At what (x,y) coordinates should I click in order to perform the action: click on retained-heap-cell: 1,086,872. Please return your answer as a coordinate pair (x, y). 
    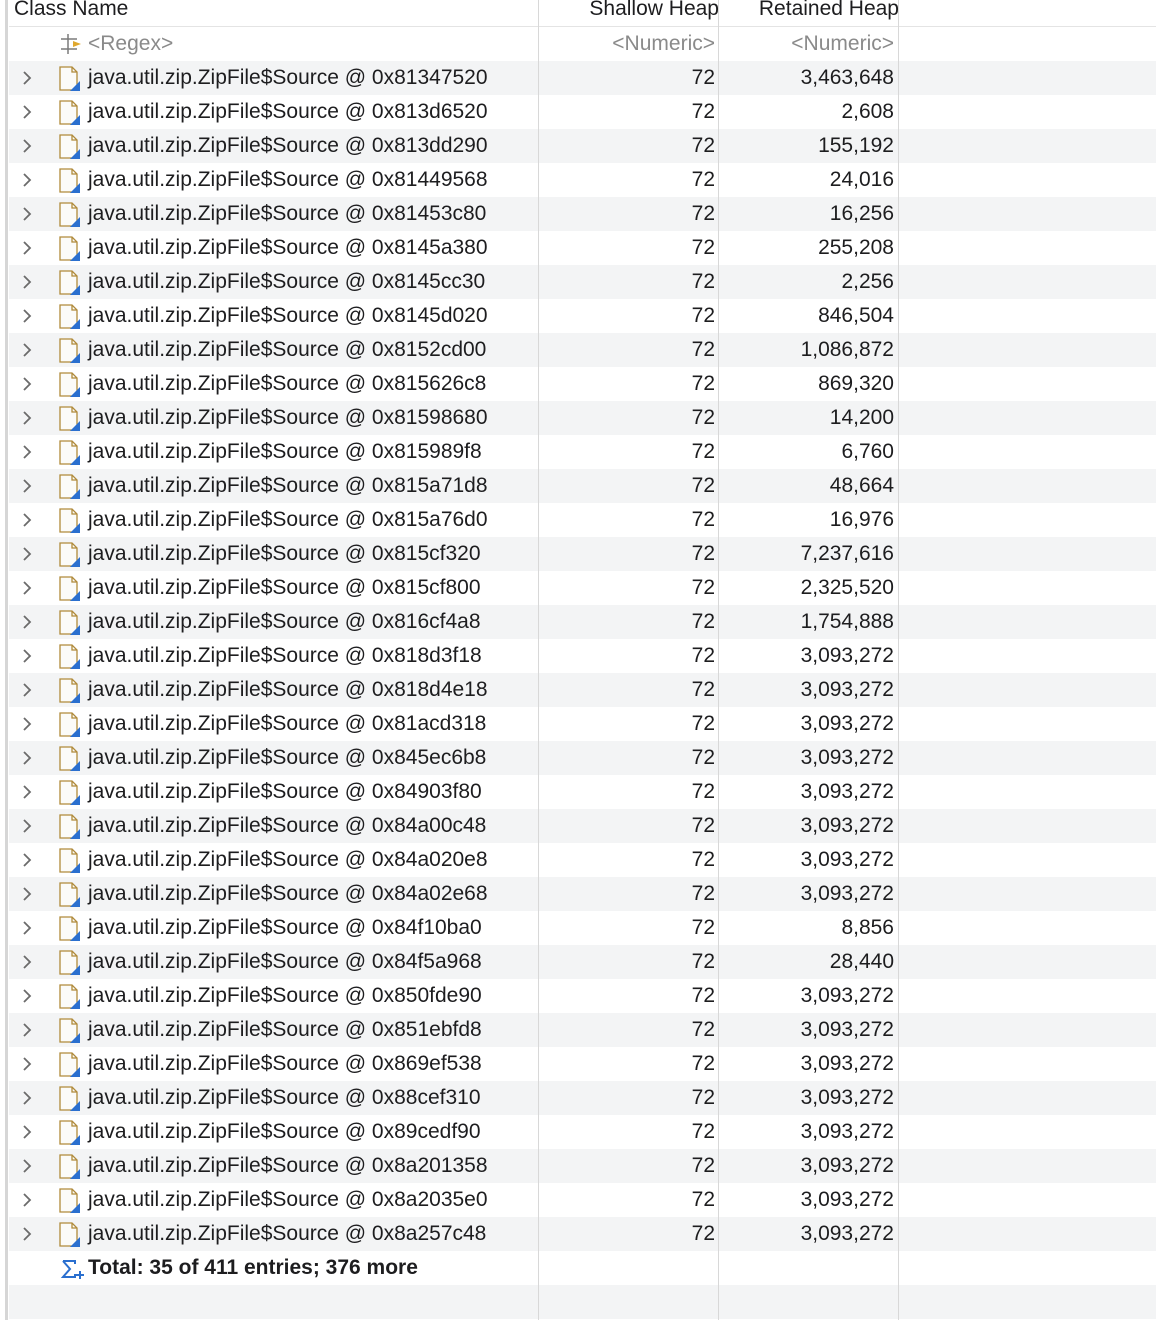
    Looking at the image, I should click on (847, 349).